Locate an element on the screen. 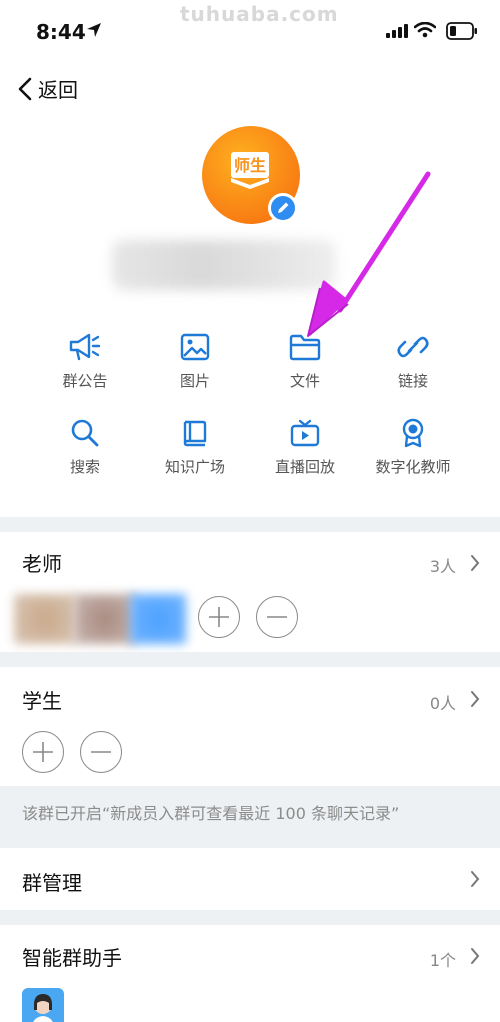  search-icon is located at coordinates (85, 433).